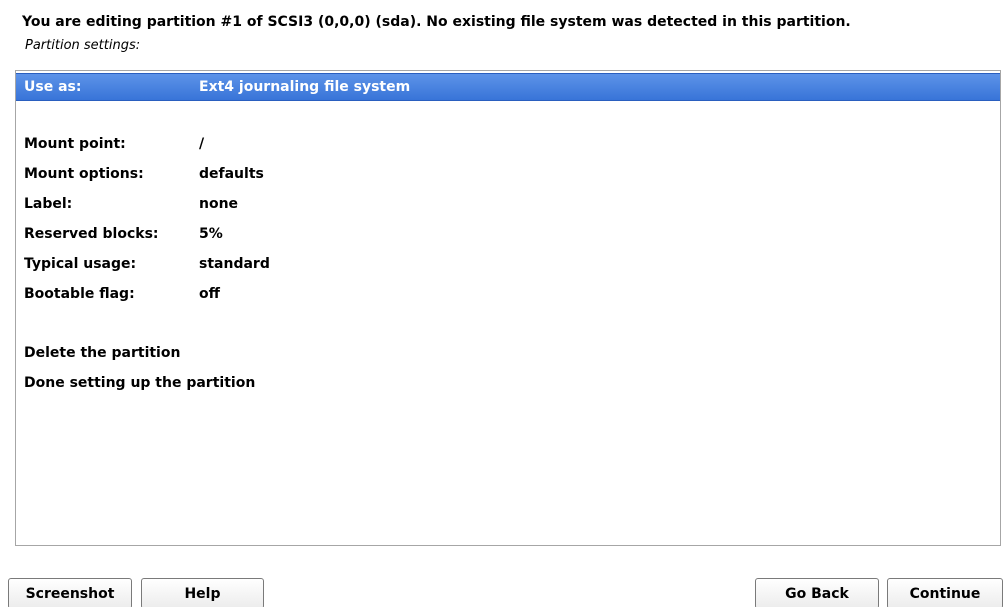 This screenshot has width=1003, height=607. I want to click on action-delete-partition-label: Delete the partition, so click(102, 353).